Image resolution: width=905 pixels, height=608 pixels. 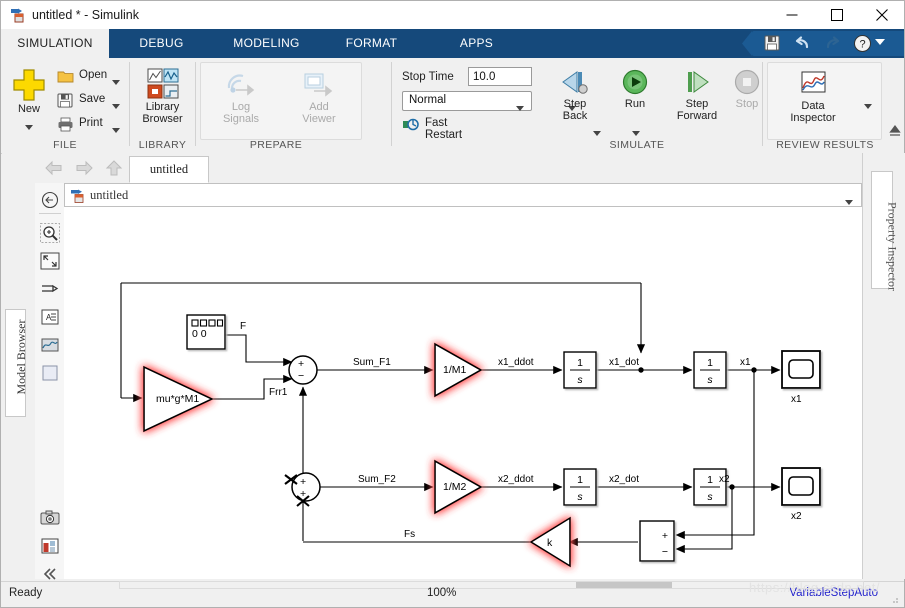 I want to click on save-dropdown-caret, so click(x=116, y=105).